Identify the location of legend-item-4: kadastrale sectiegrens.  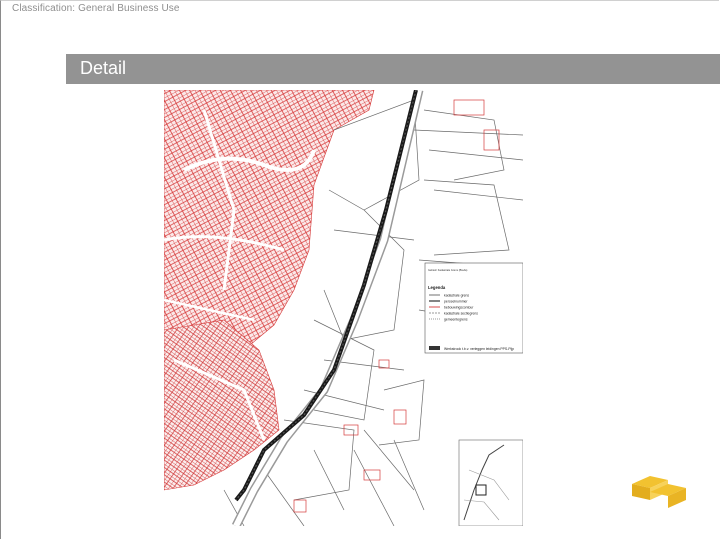
(461, 314).